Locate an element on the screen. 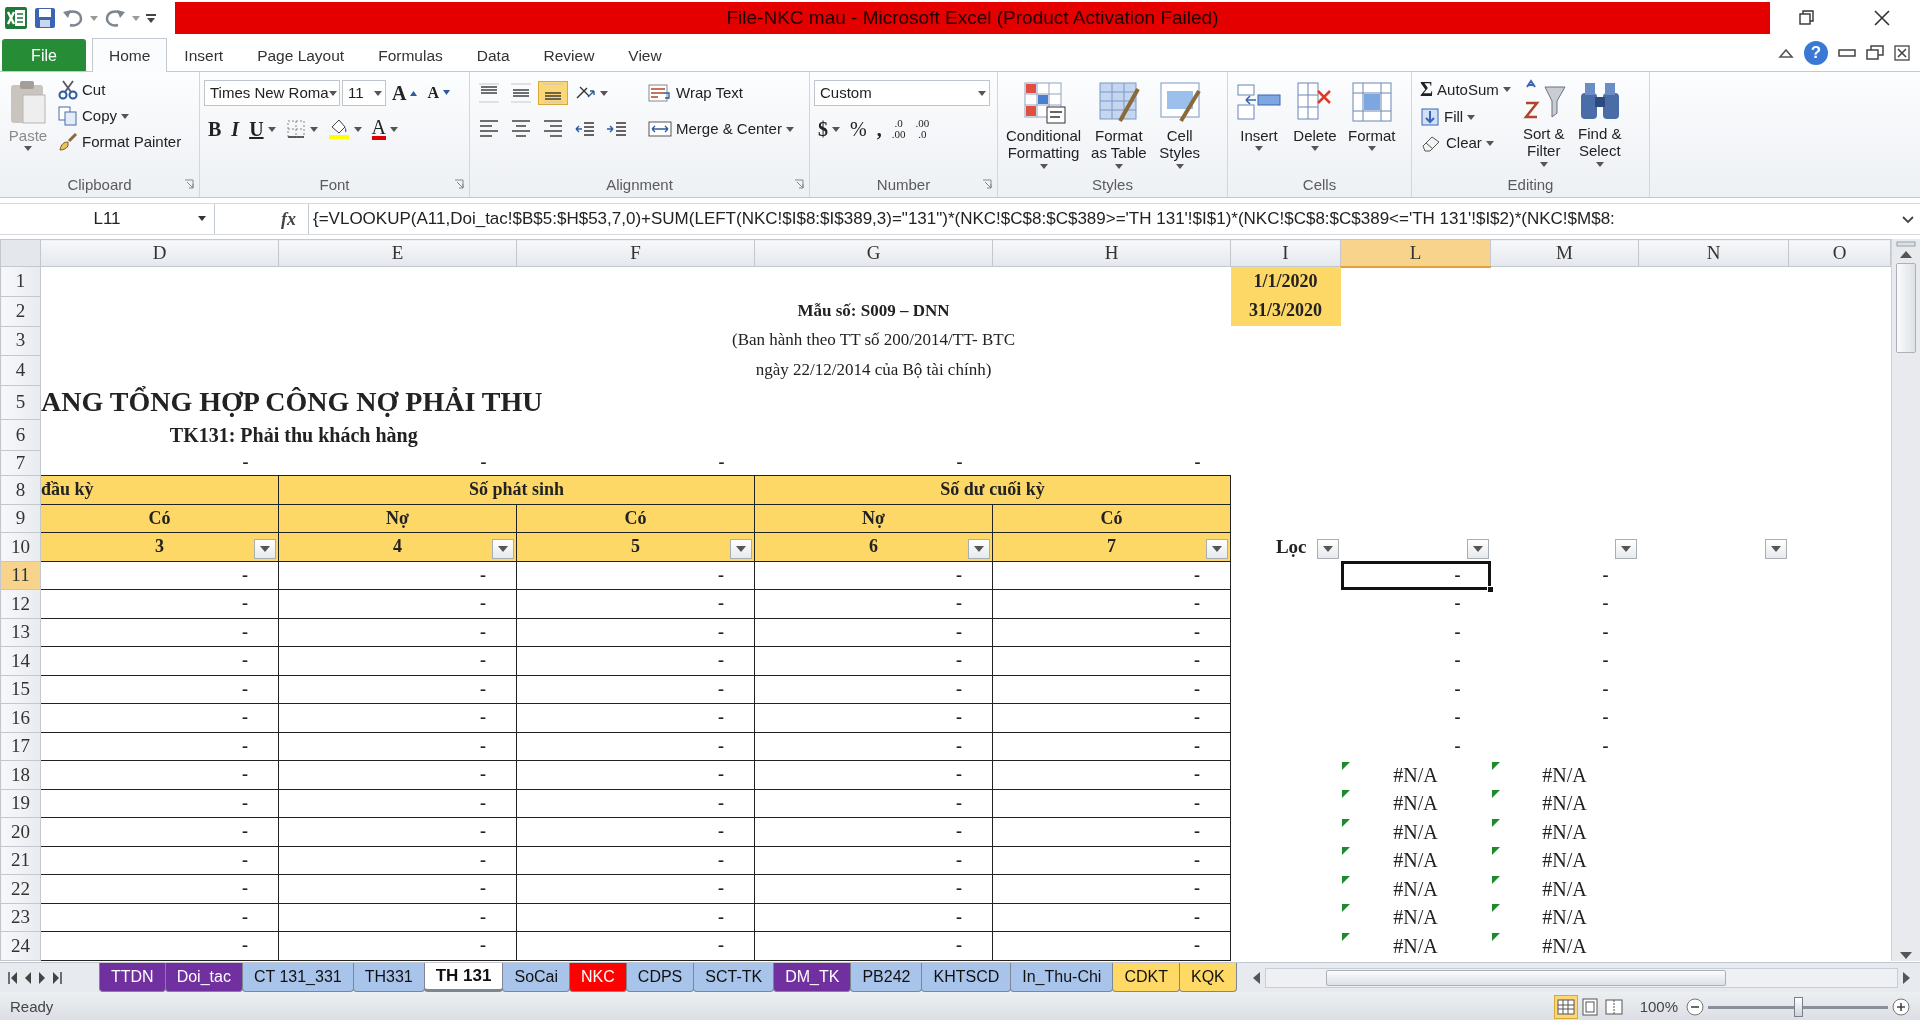  format-button: Format is located at coordinates (1372, 124).